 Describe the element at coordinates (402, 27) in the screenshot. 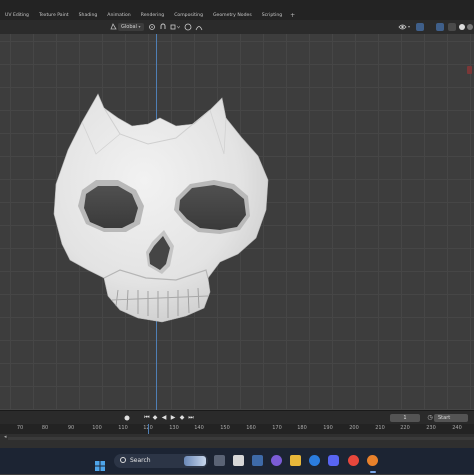

I see `visibility-icon` at that location.